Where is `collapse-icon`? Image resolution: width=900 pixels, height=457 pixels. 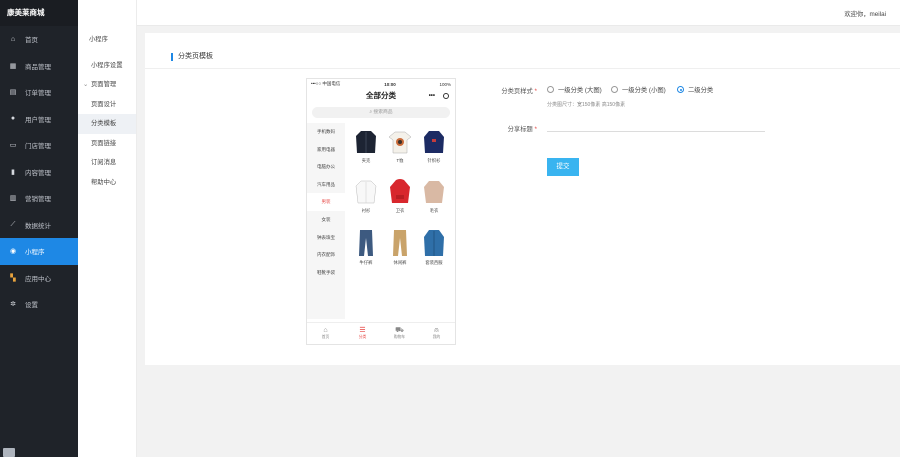 collapse-icon is located at coordinates (9, 452).